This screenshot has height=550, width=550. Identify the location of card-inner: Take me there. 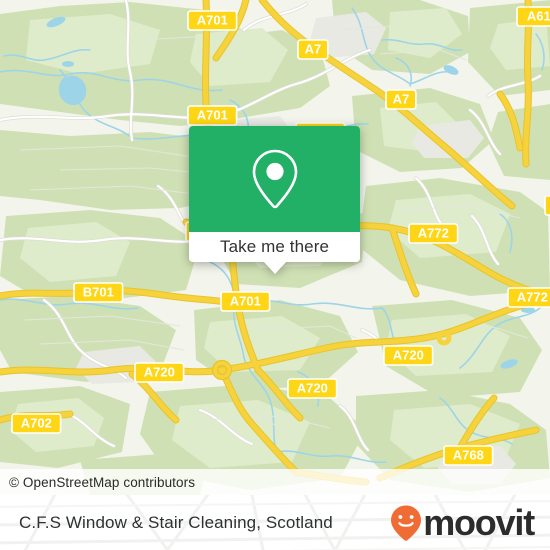
(274, 194).